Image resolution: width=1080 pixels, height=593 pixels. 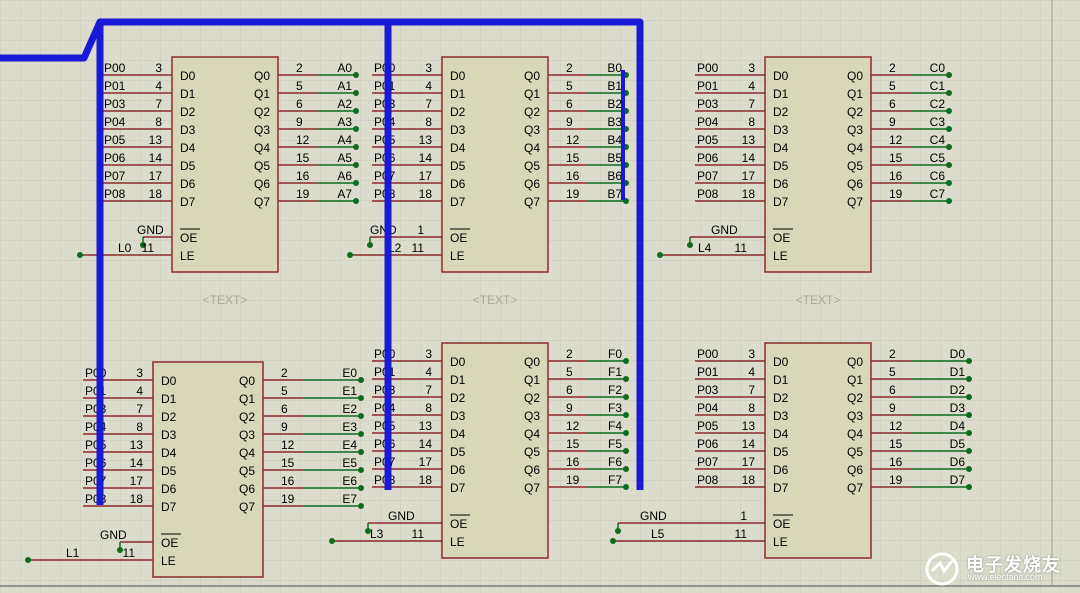 I want to click on pin-label-d6: D6, so click(x=188, y=184).